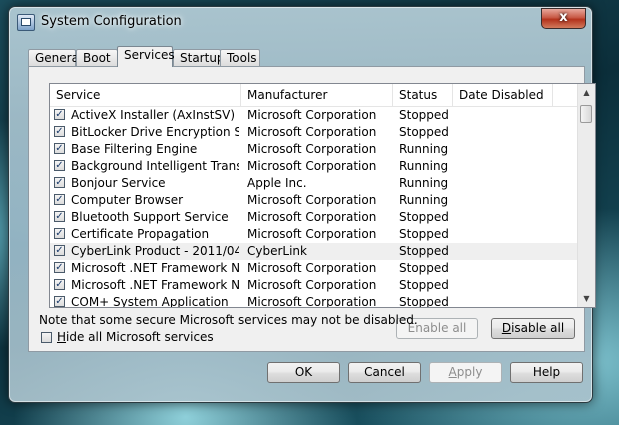 The width and height of the screenshot is (619, 425). I want to click on vertical-scrollbar: ▲ ▼, so click(586, 195).